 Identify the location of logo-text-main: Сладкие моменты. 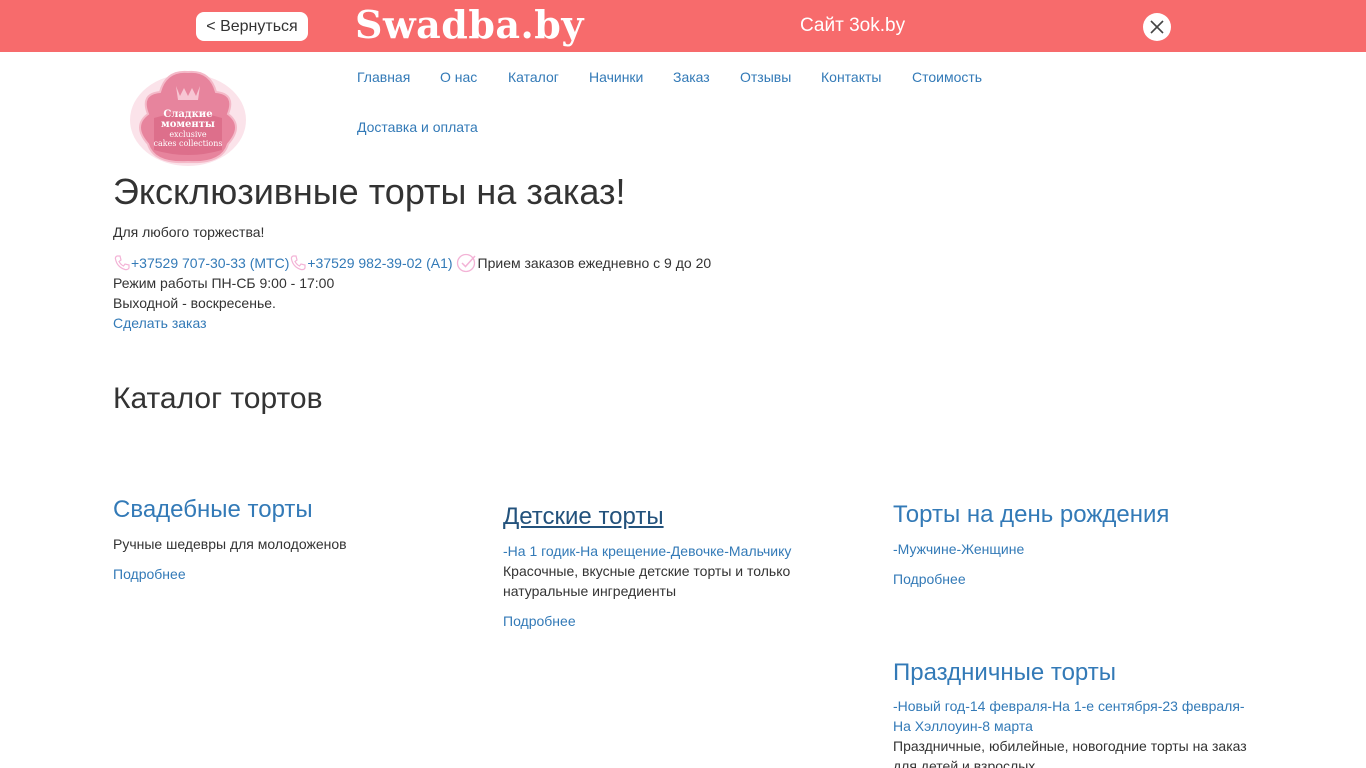
(188, 120).